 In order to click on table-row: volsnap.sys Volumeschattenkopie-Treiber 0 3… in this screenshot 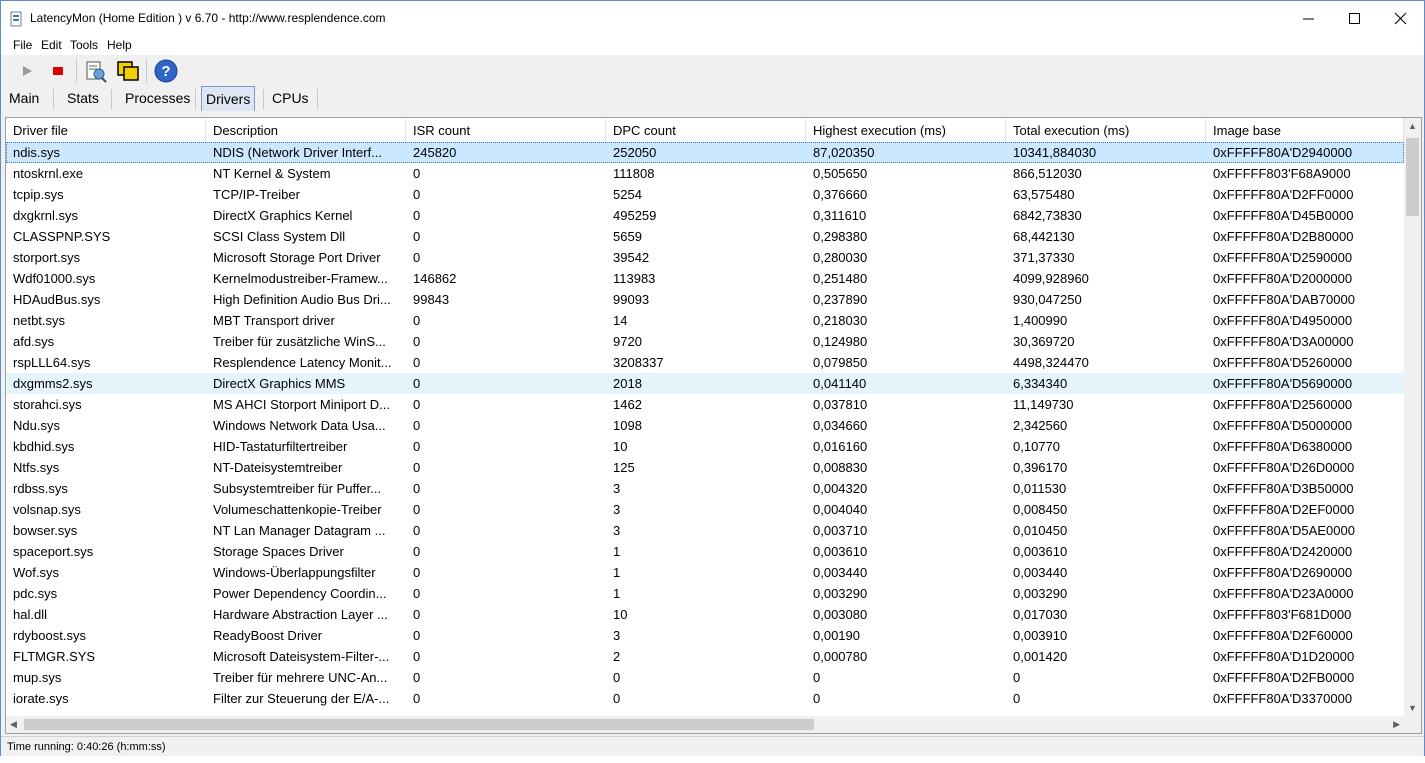, I will do `click(705, 509)`.